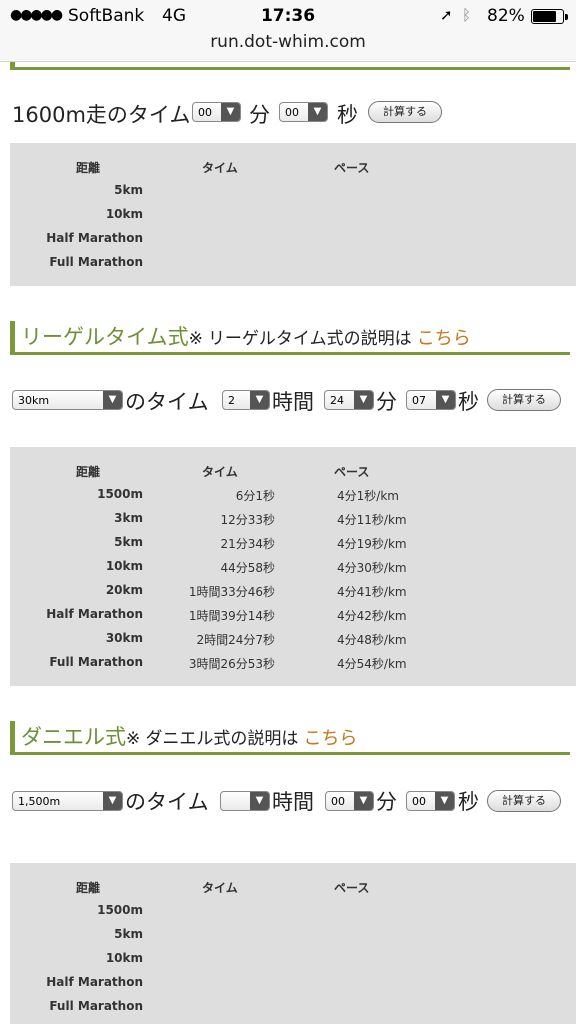 The image size is (576, 1024). I want to click on location-arrow-icon: ➚, so click(446, 15).